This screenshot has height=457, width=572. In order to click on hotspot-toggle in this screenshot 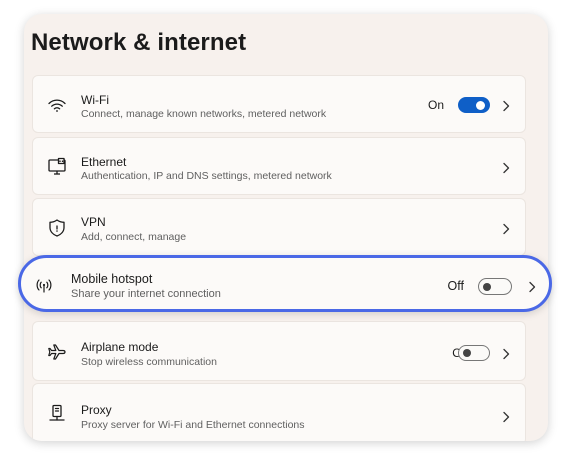, I will do `click(495, 286)`.